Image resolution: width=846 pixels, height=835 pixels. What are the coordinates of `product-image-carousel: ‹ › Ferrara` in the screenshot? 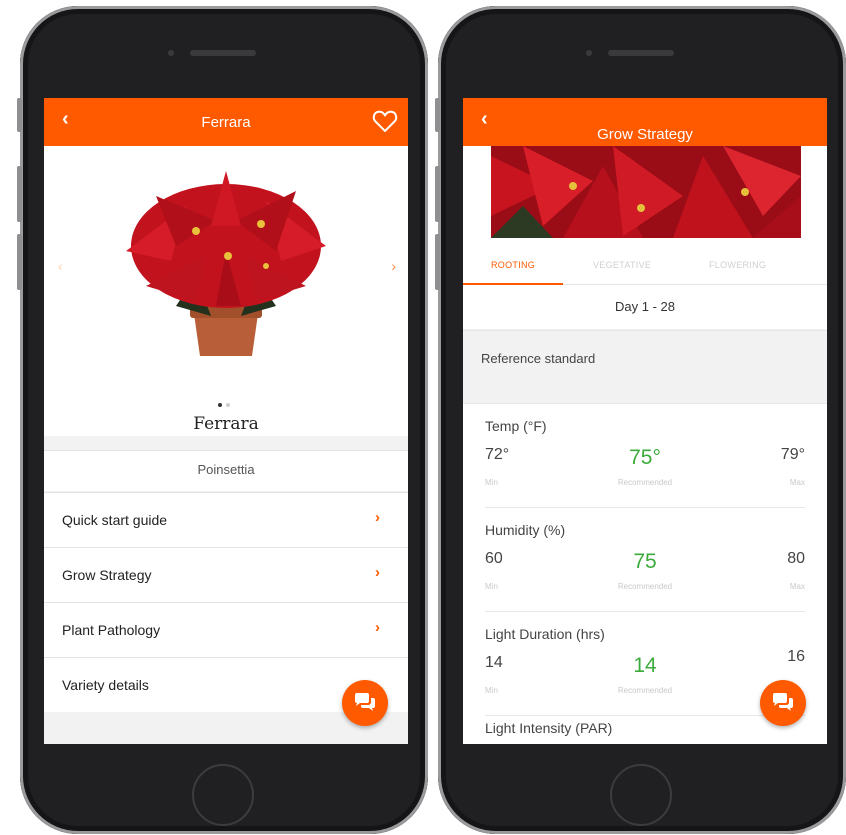 It's located at (226, 291).